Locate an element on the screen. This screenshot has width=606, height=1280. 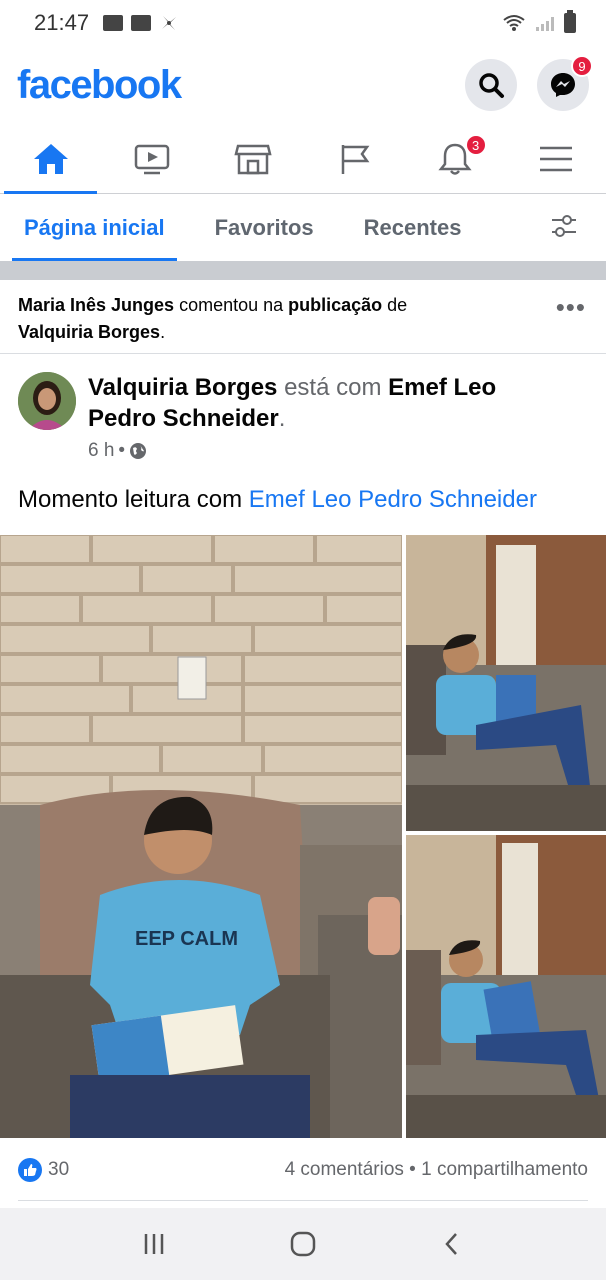
shares-count: 1 compartilhamento is located at coordinates (504, 1169).